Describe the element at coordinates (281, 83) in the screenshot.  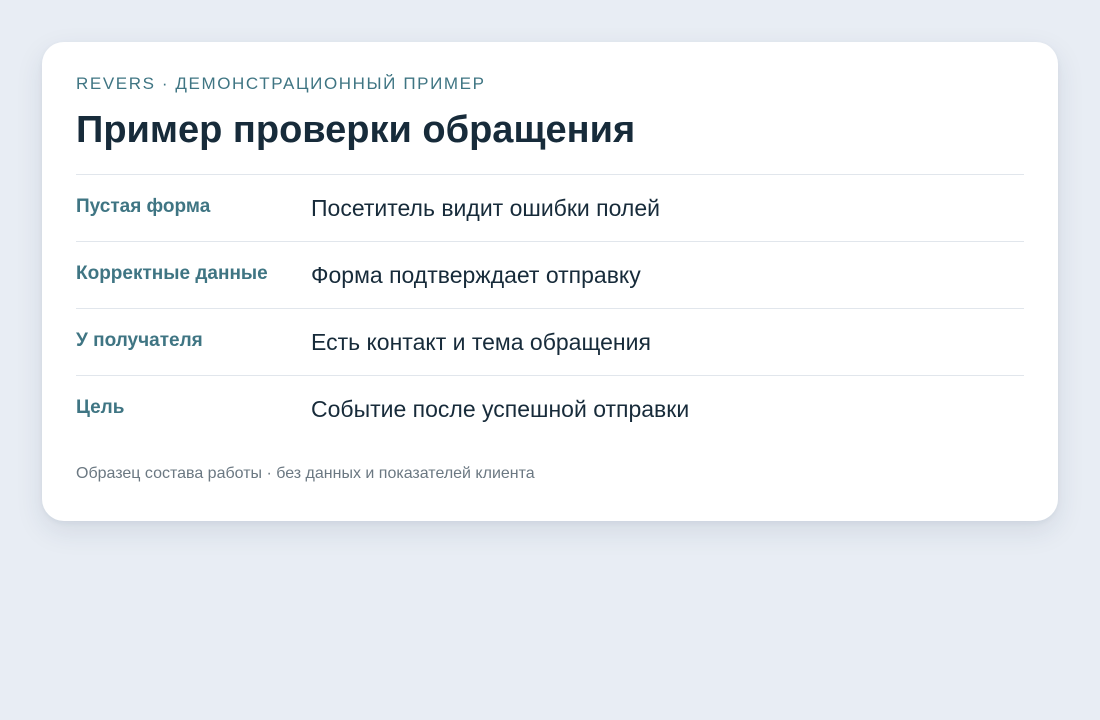
I see `eyebrow-label: REVERS · ДЕМОНСТРАЦИОННЫЙ ПРИМЕР` at that location.